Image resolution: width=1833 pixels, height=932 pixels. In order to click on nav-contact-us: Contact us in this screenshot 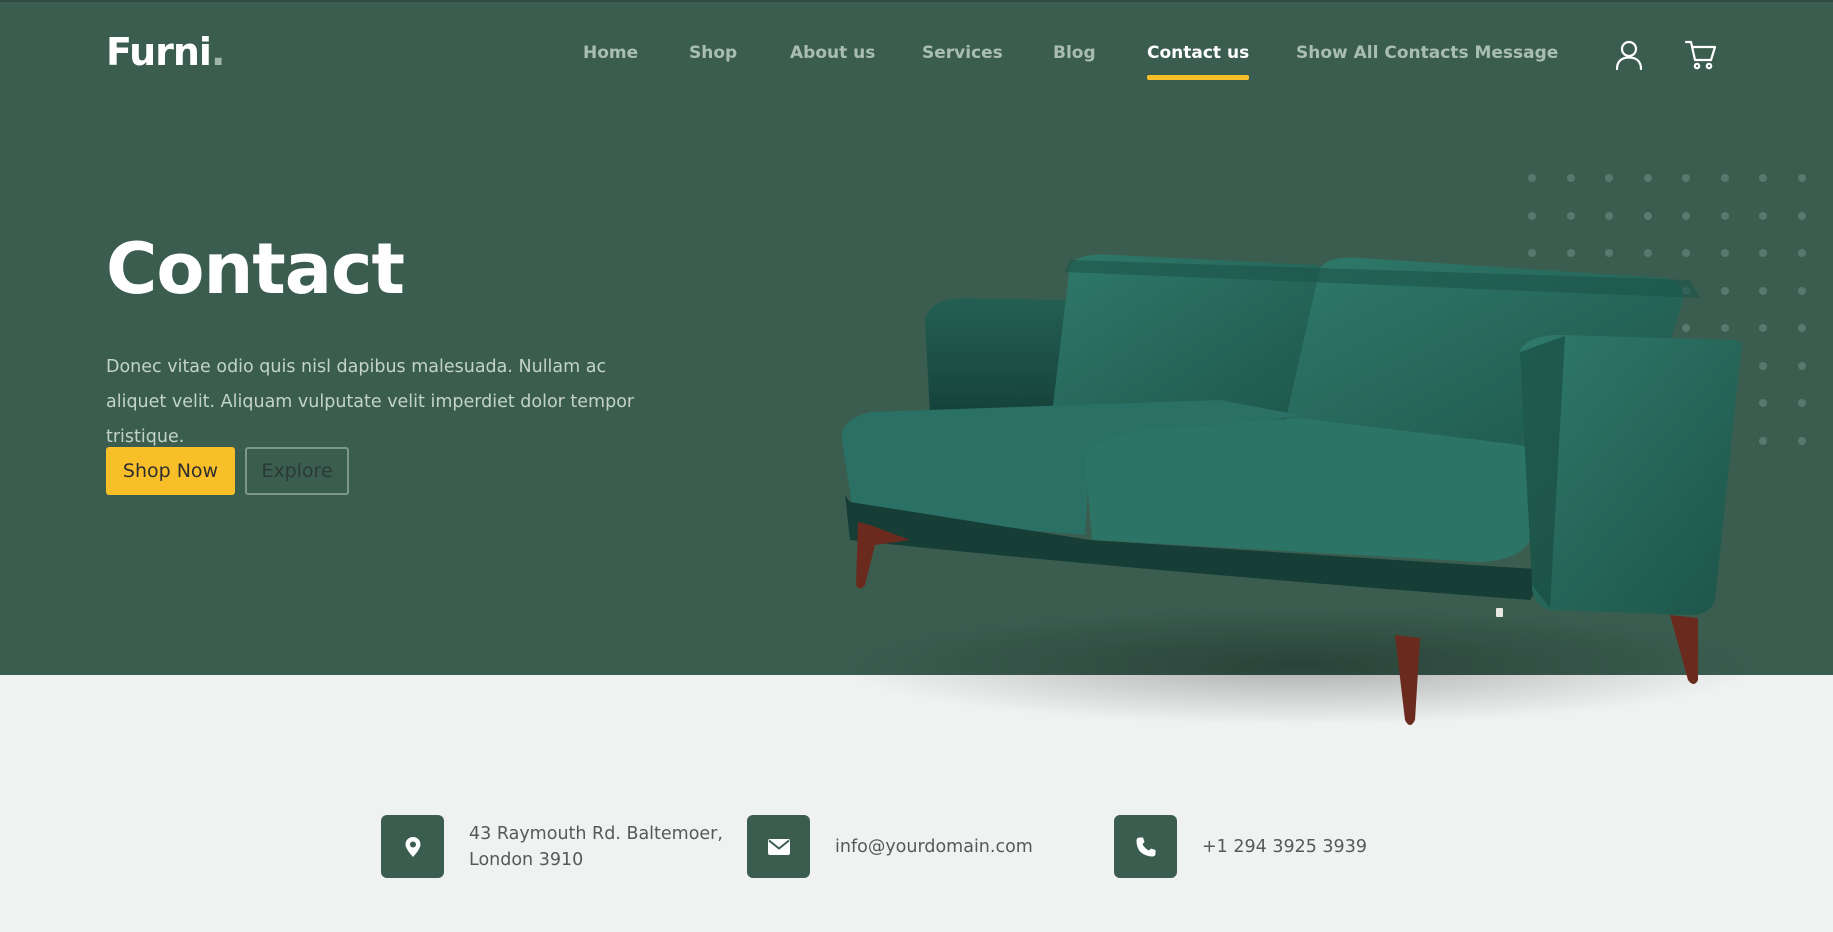, I will do `click(1198, 61)`.